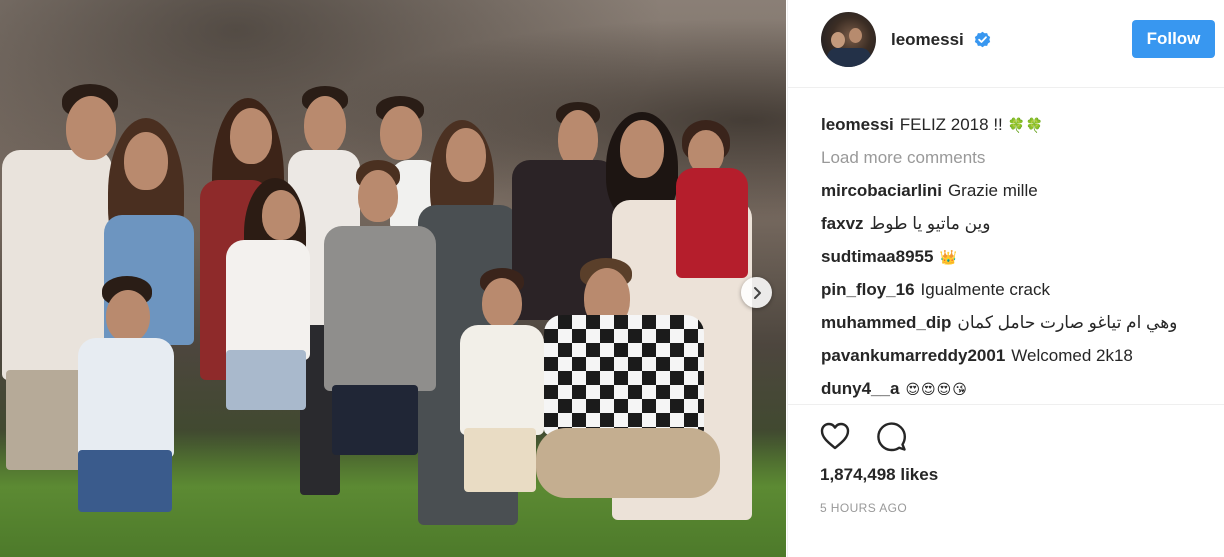 This screenshot has width=1224, height=557. I want to click on comment-bubble-icon, so click(891, 437).